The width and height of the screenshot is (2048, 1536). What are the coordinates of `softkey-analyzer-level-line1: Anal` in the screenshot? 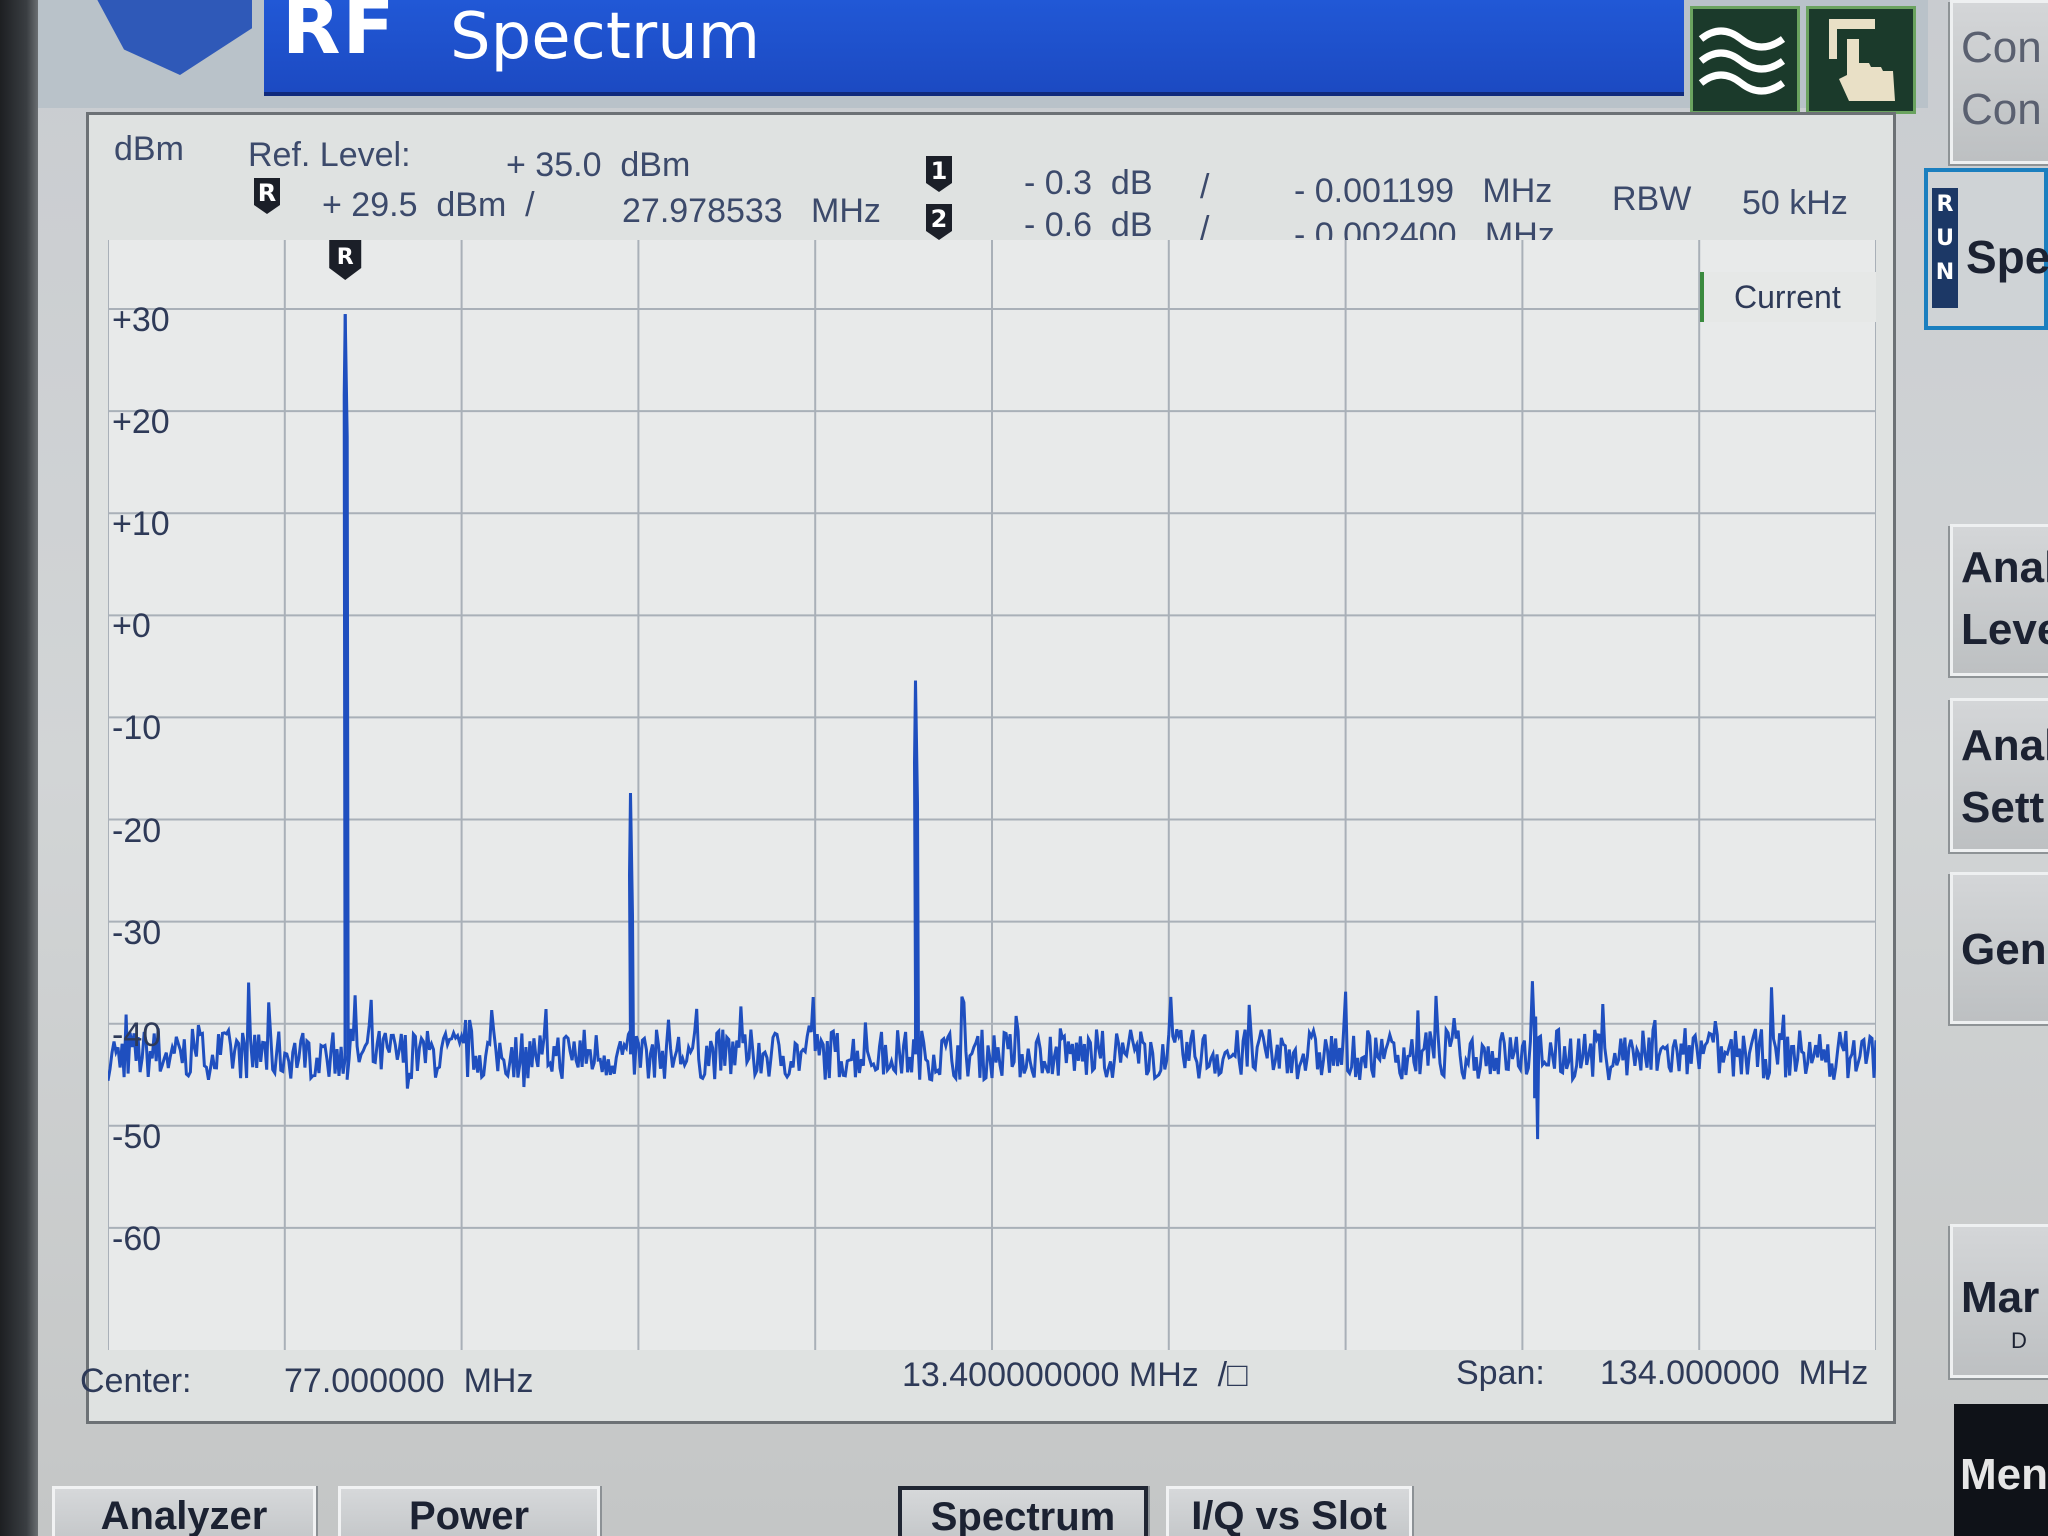 It's located at (2004, 567).